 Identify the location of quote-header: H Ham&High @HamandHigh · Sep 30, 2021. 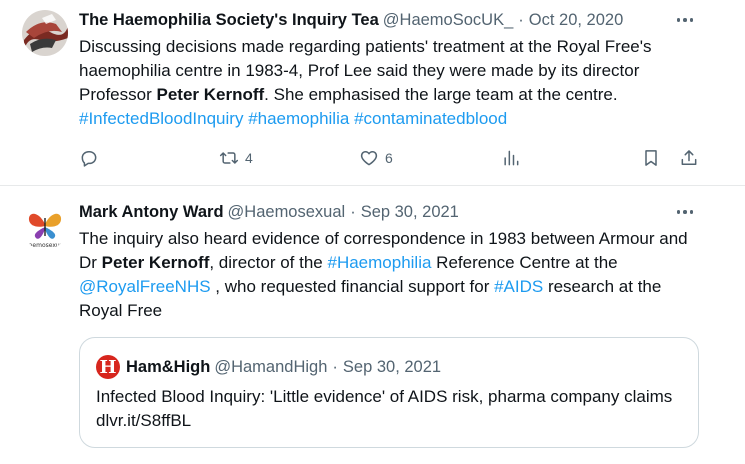
(268, 367).